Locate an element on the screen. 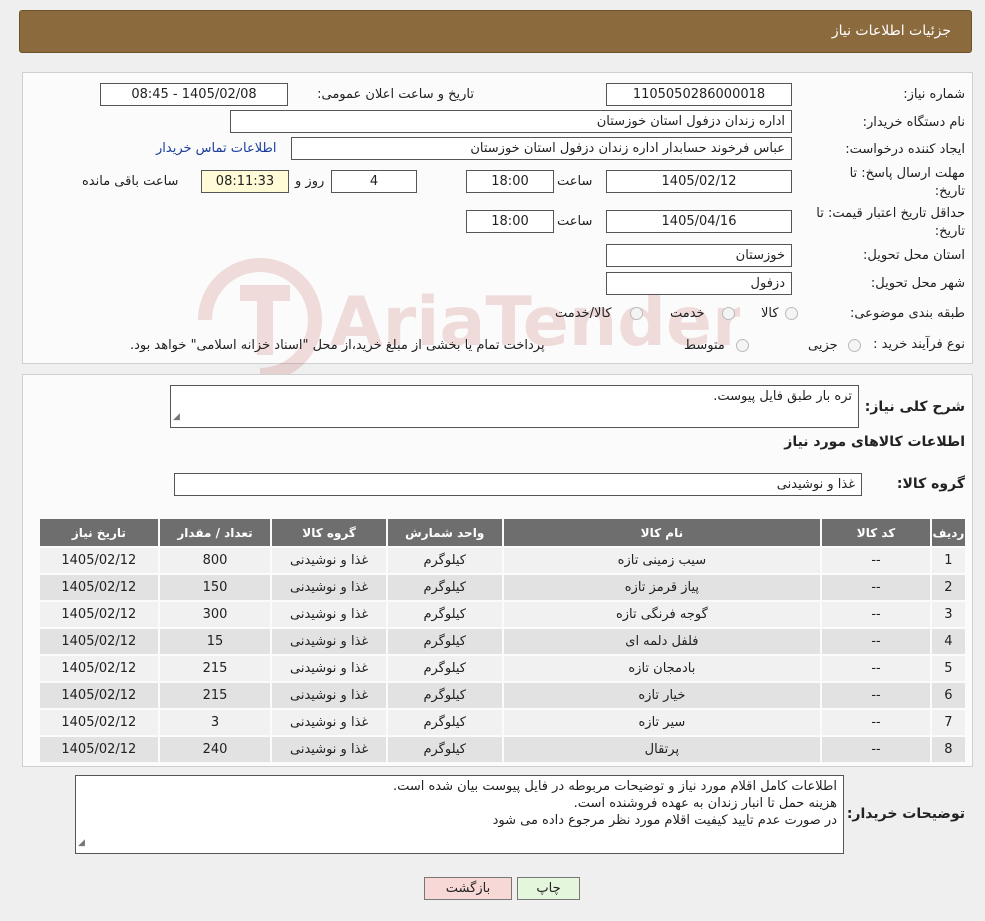 Image resolution: width=985 pixels, height=921 pixels. summary-label: شرح کلی نیاز: is located at coordinates (914, 407).